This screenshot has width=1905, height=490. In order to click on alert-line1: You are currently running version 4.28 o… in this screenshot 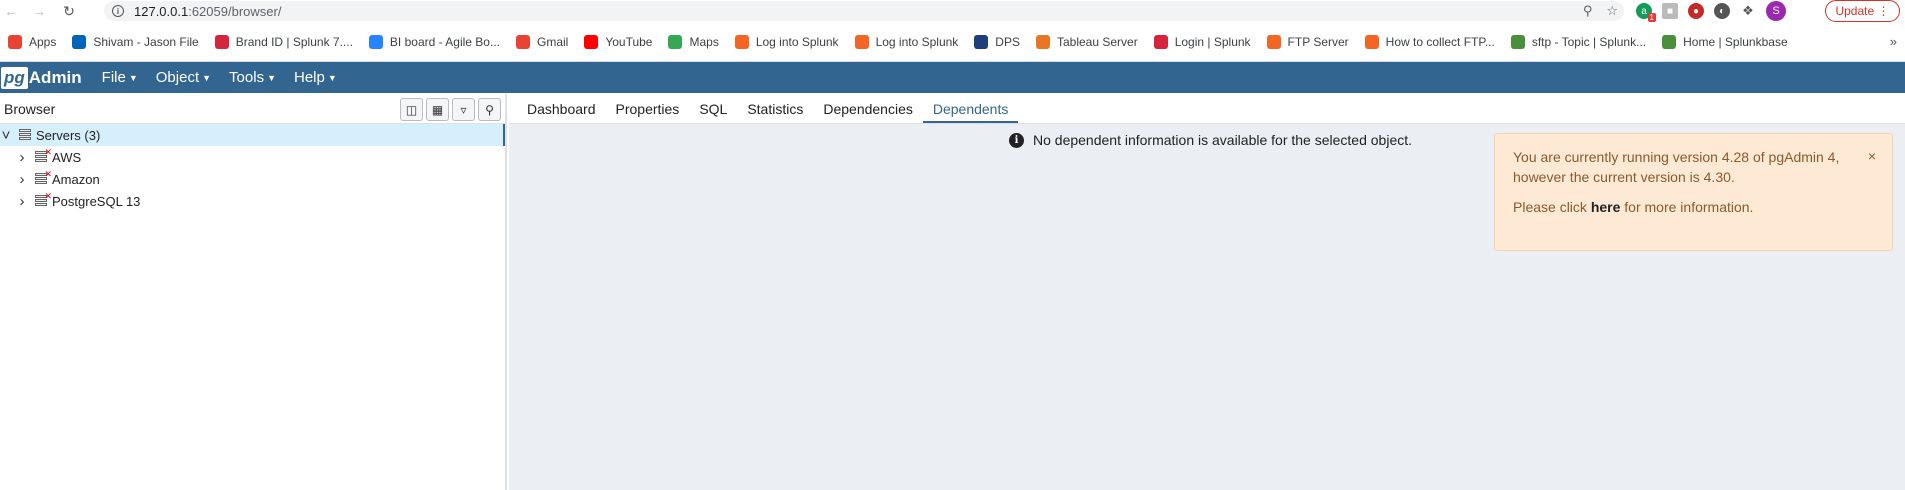, I will do `click(1676, 157)`.